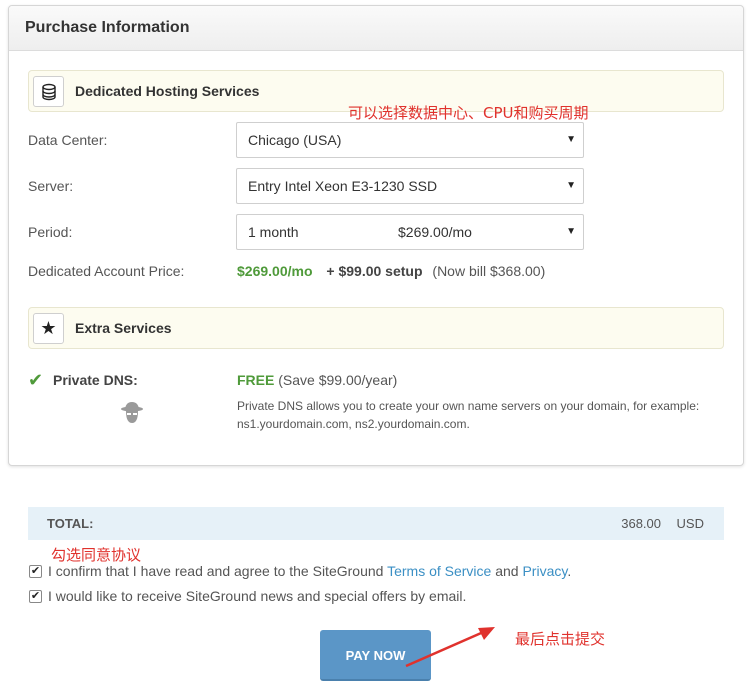 This screenshot has width=751, height=687. What do you see at coordinates (36, 380) in the screenshot?
I see `checkmark-icon: ✔` at bounding box center [36, 380].